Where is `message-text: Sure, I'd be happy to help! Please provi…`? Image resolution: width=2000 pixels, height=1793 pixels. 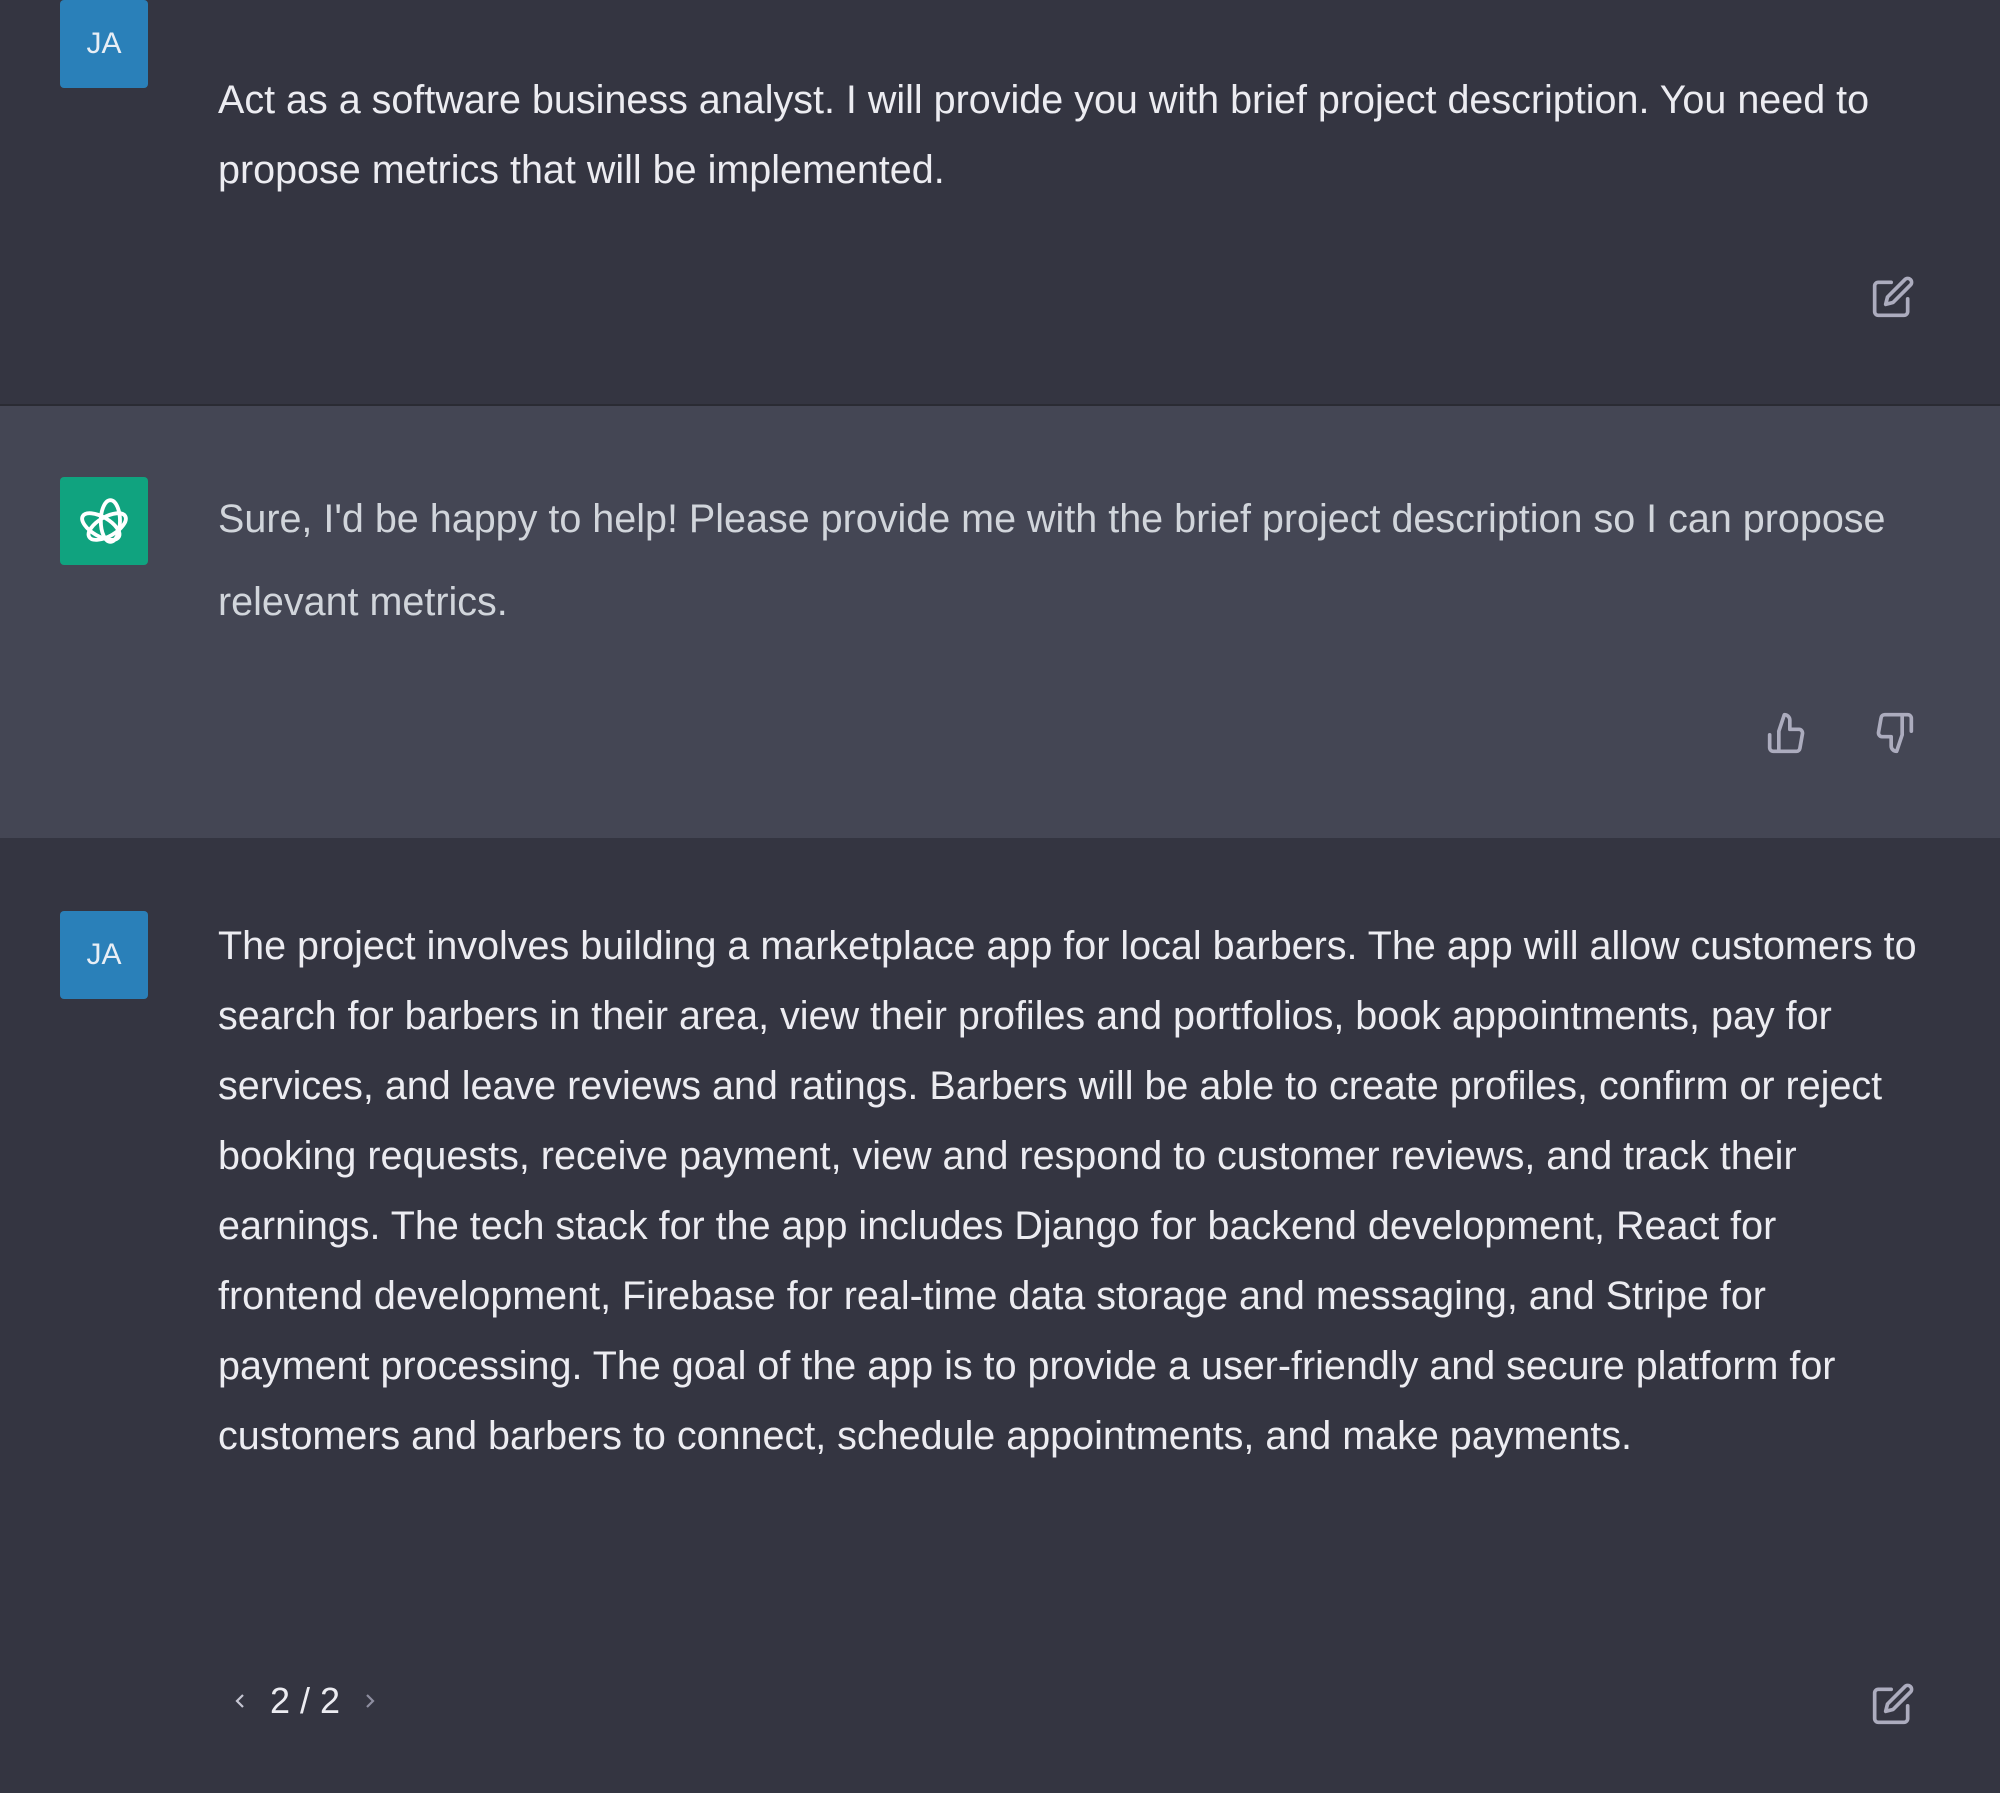 message-text: Sure, I'd be happy to help! Please provi… is located at coordinates (1052, 560).